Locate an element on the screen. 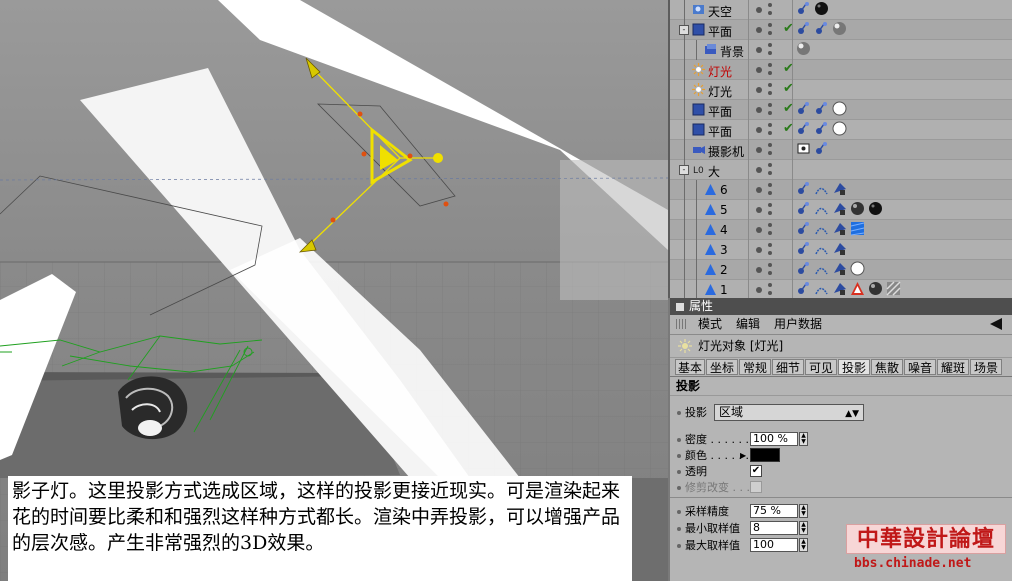  object-name: 1 is located at coordinates (724, 290).